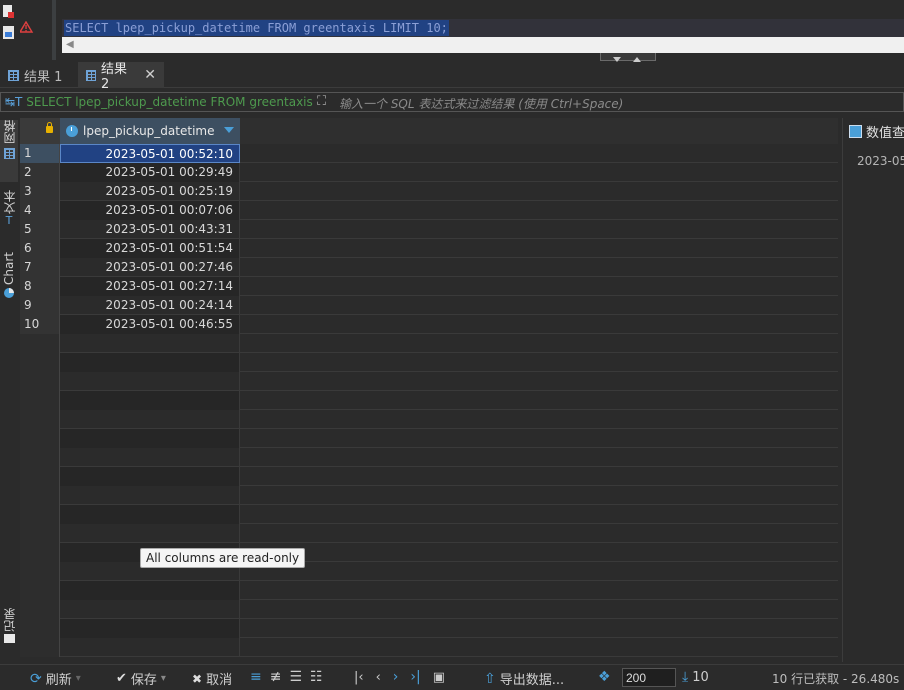  What do you see at coordinates (55, 679) in the screenshot?
I see `refresh-button: ⟳ 刷新 ▾` at bounding box center [55, 679].